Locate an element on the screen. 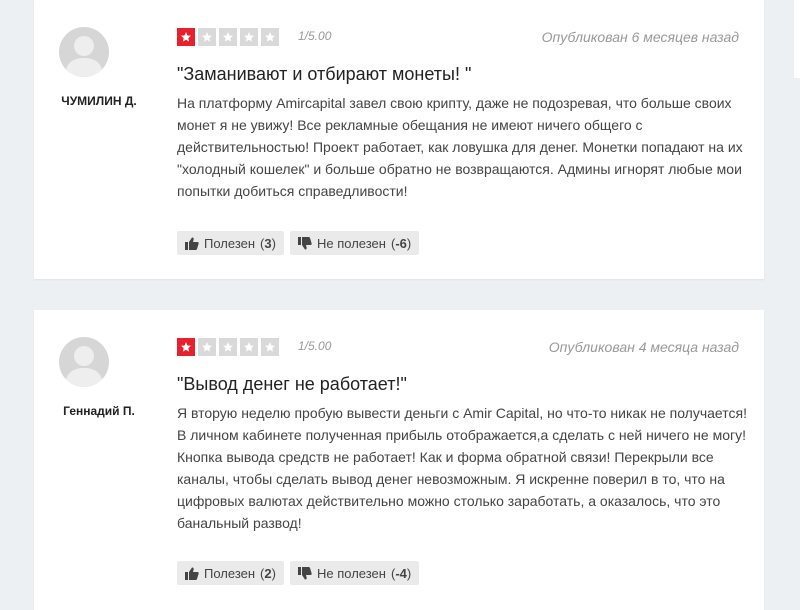 The image size is (800, 610). review-author: Геннадий П. is located at coordinates (99, 411).